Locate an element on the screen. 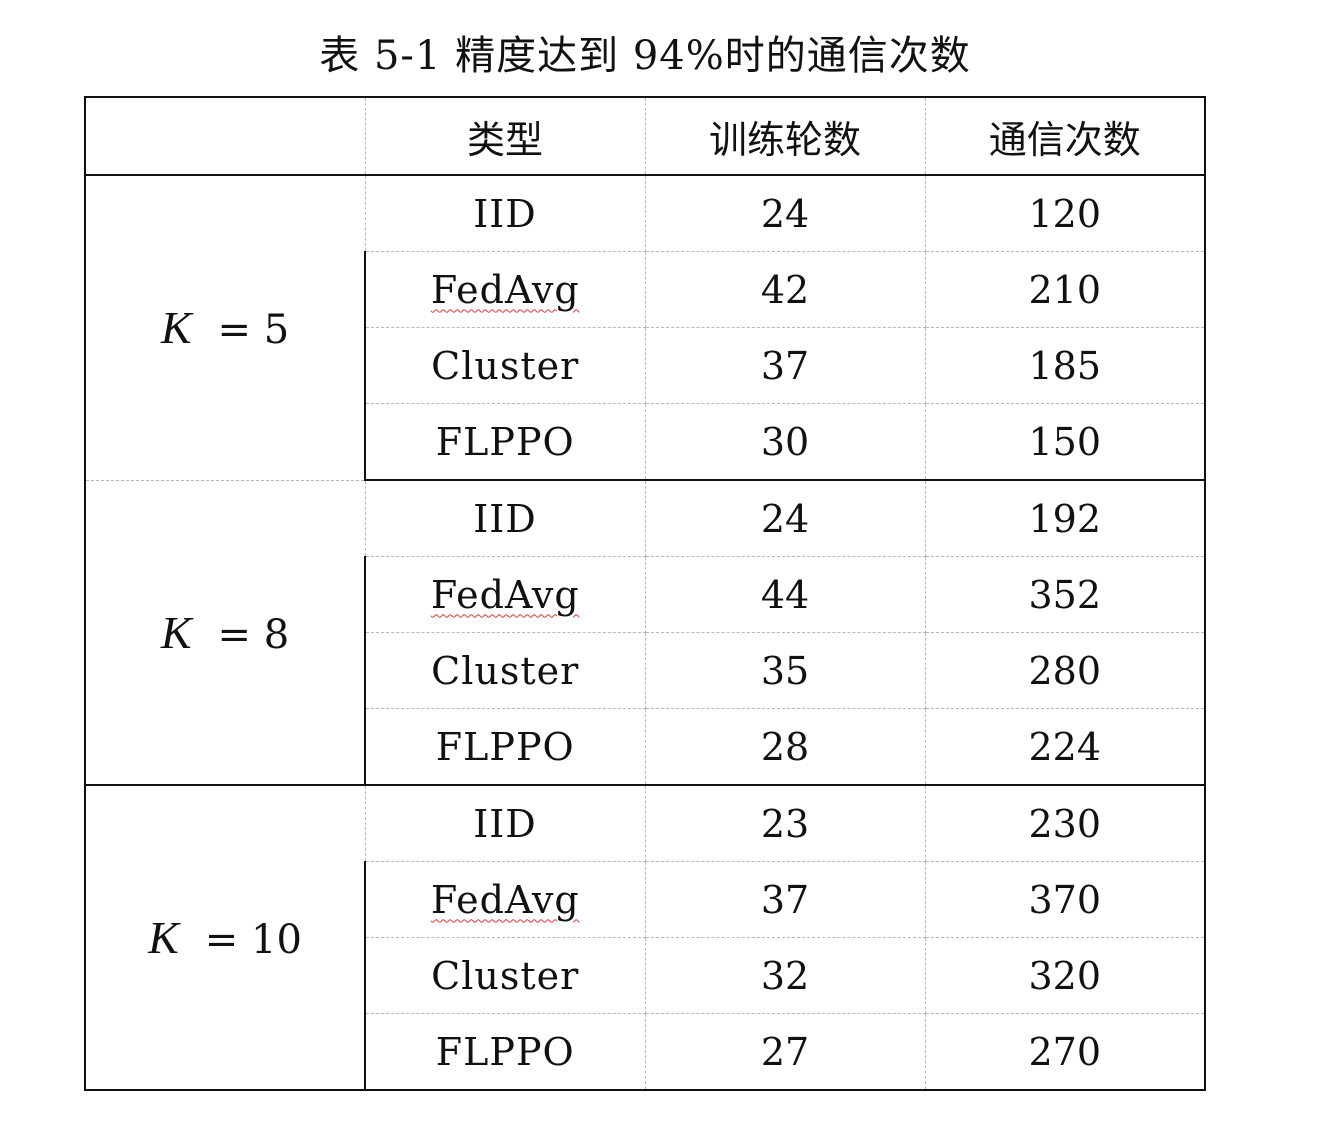  table-caption: 表 5-1 精度达到 94%时的通信次数 is located at coordinates (645, 56).